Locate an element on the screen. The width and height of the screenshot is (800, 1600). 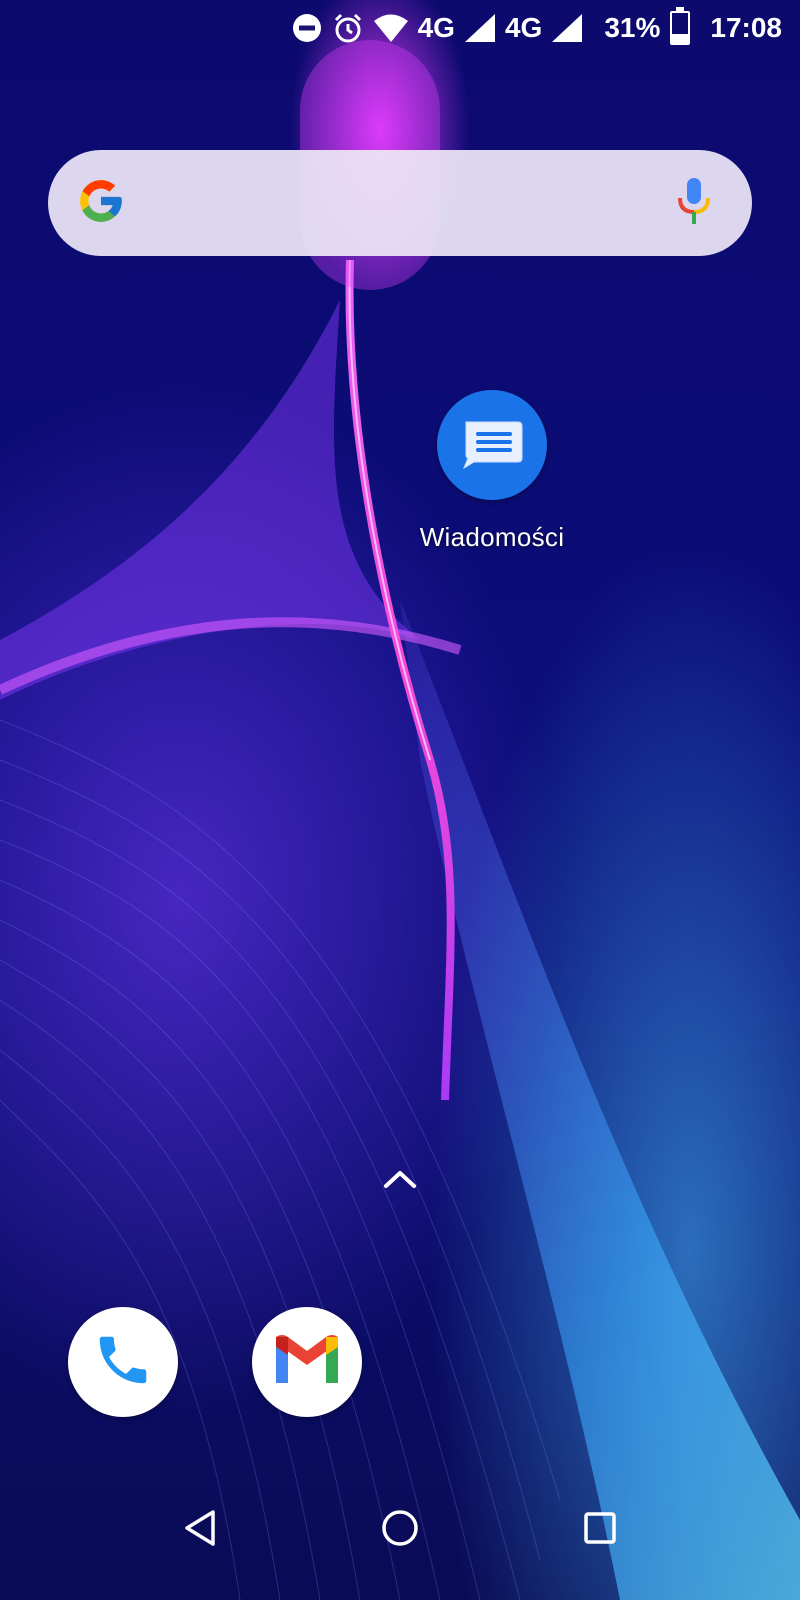
back-icon is located at coordinates (200, 1530).